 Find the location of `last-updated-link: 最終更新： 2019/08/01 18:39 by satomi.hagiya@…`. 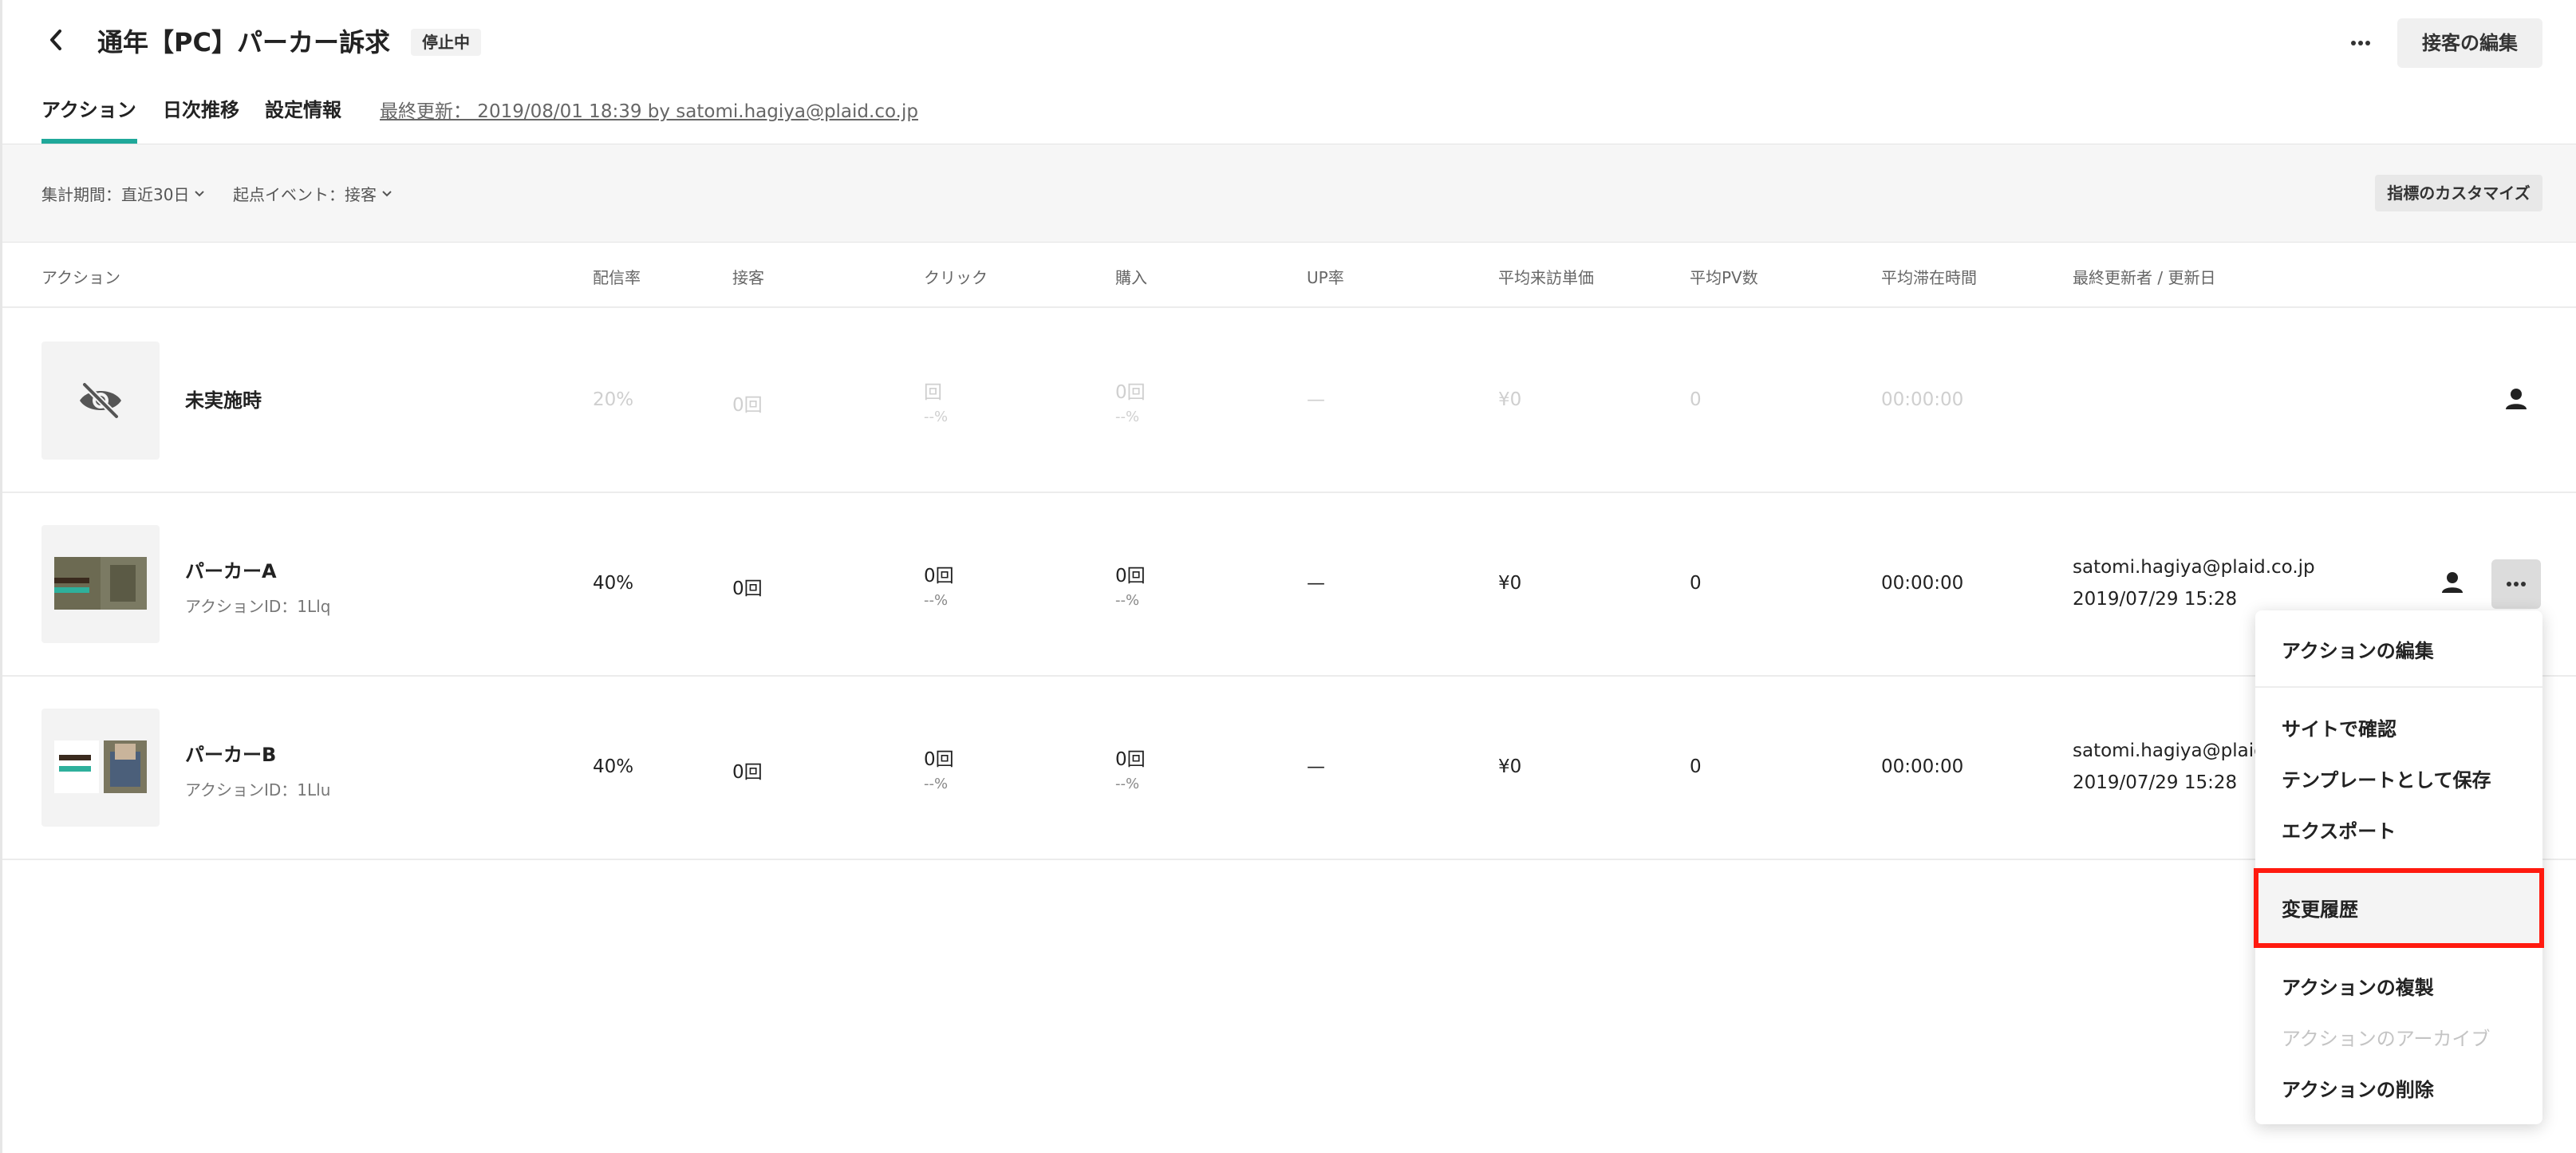

last-updated-link: 最終更新： 2019/08/01 18:39 by satomi.hagiya@… is located at coordinates (649, 109).